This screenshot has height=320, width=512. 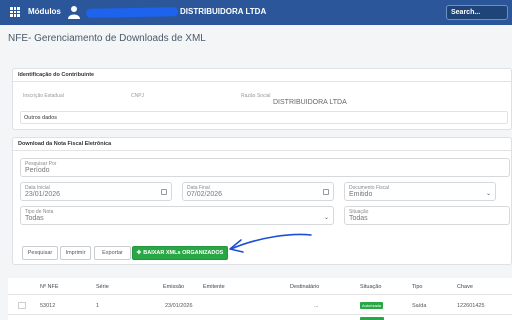 I want to click on col-header-emitente: Emitente, so click(x=214, y=287).